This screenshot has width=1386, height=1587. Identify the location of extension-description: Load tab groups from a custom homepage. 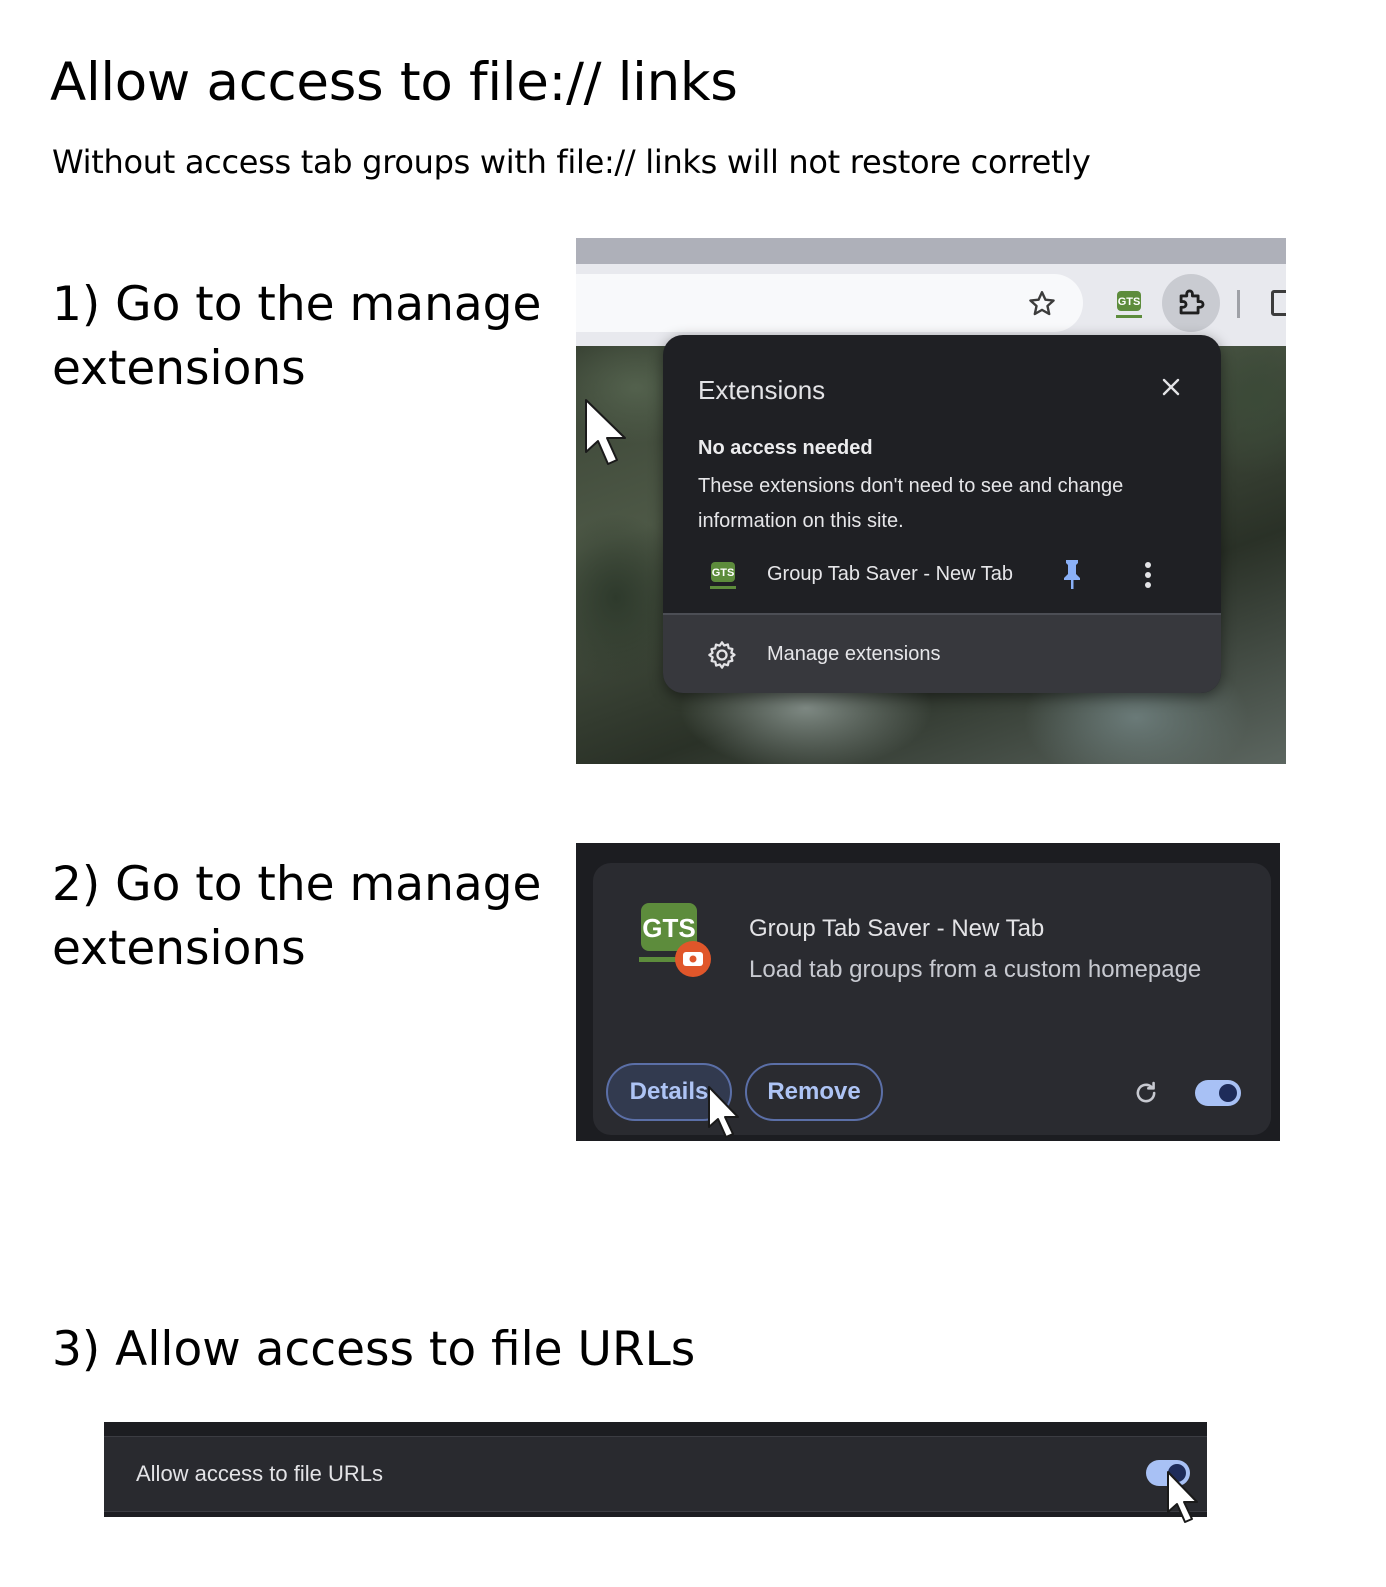
(975, 969).